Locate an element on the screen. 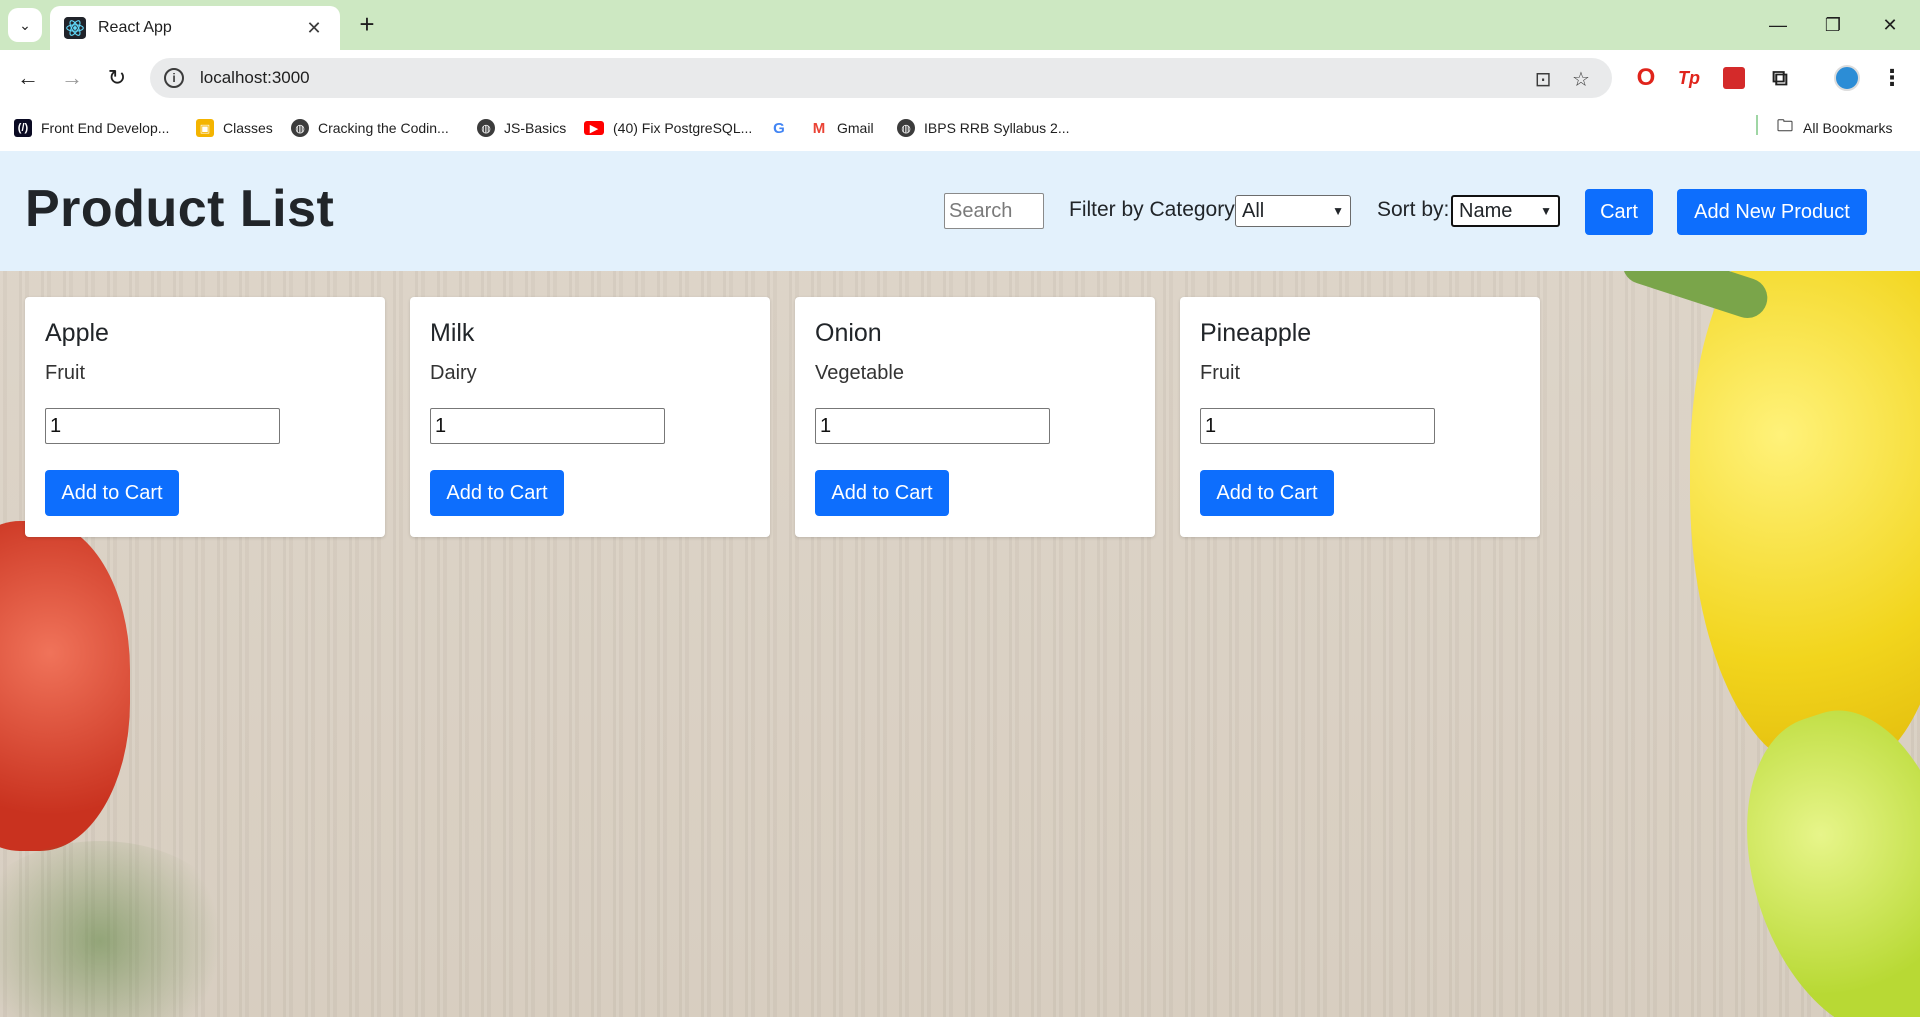  minimize-button: — is located at coordinates (1778, 25).